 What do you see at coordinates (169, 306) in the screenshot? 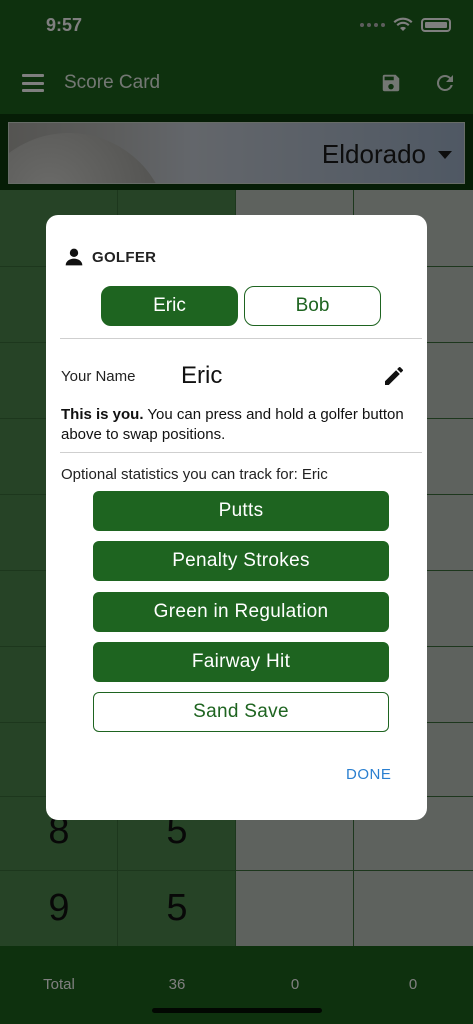
I see `golfer-button-eric: Eric` at bounding box center [169, 306].